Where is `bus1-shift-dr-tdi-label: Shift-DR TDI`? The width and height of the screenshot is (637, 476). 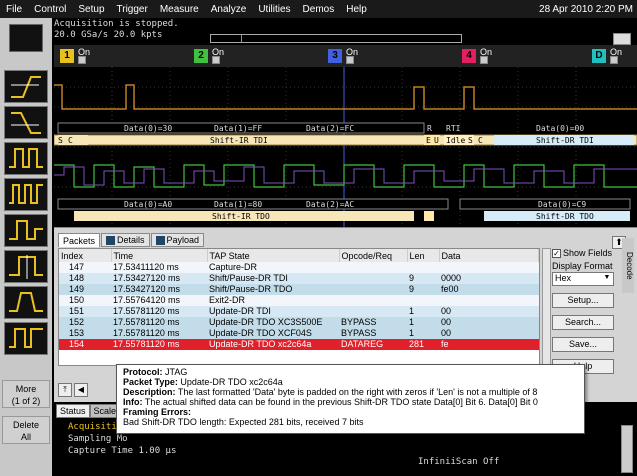
bus1-shift-dr-tdi-label: Shift-DR TDI is located at coordinates (565, 140).